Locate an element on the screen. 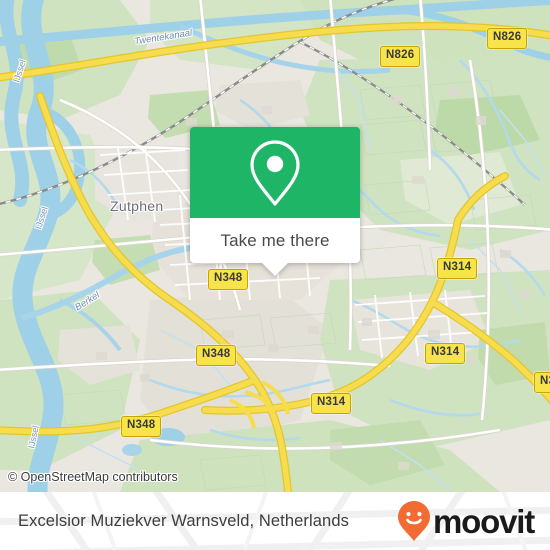  callout-icon-panel is located at coordinates (275, 172).